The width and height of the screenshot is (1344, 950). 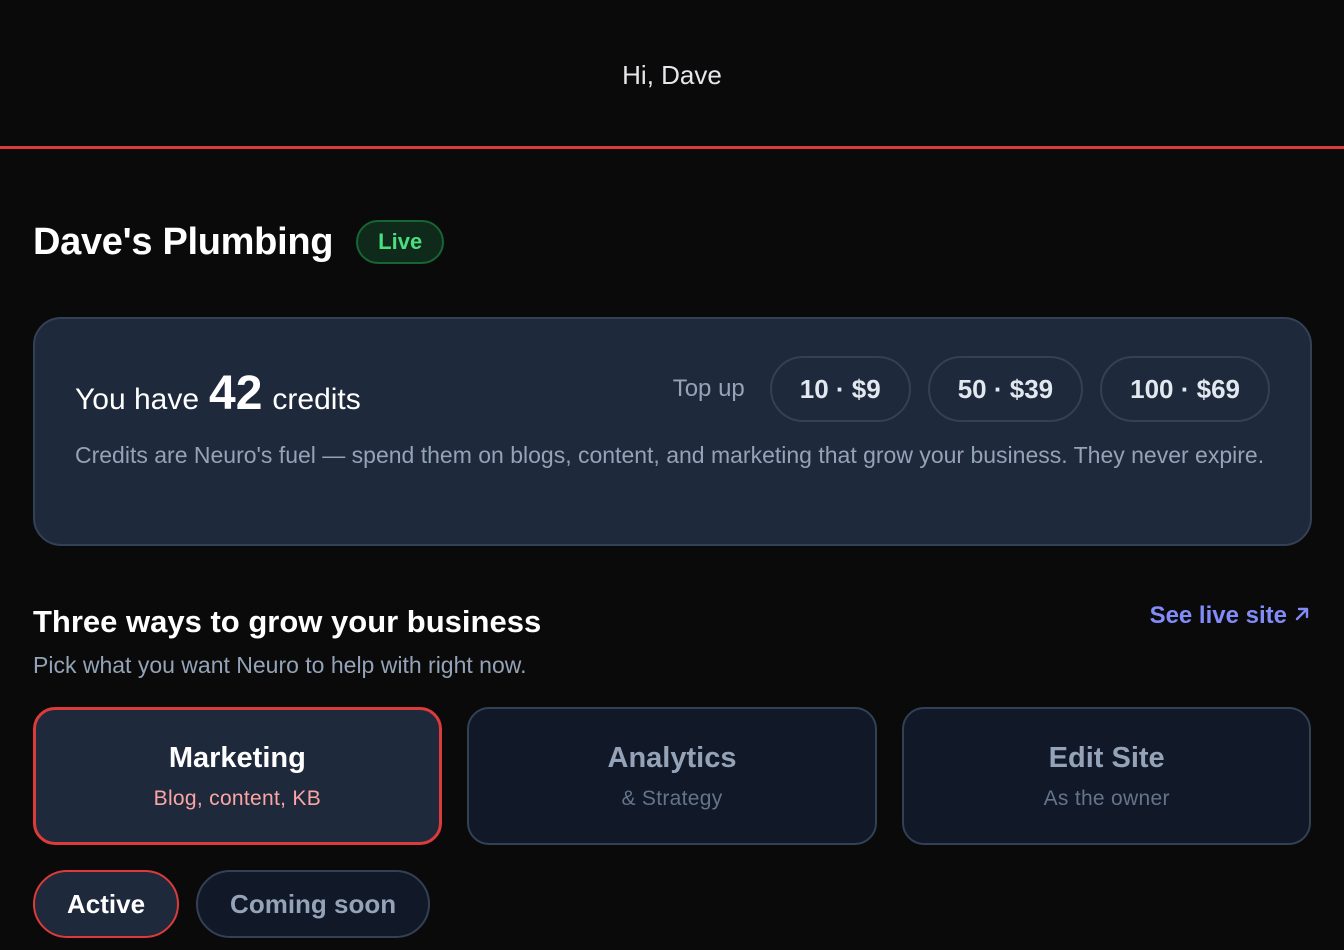 What do you see at coordinates (237, 776) in the screenshot?
I see `option-marketing: Marketing Blog, content, KB` at bounding box center [237, 776].